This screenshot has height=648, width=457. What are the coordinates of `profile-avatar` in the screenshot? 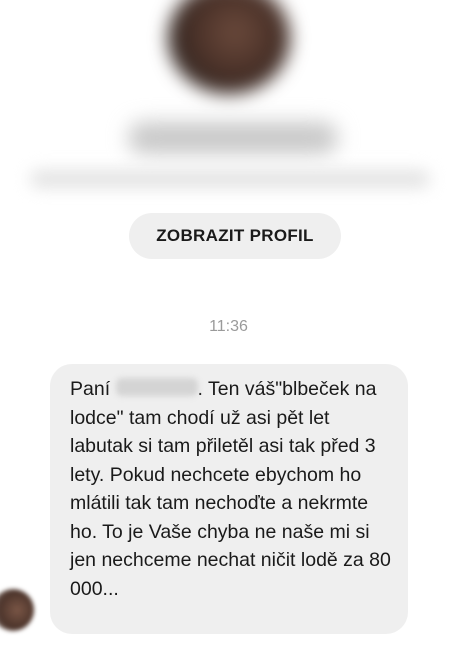 It's located at (229, 47).